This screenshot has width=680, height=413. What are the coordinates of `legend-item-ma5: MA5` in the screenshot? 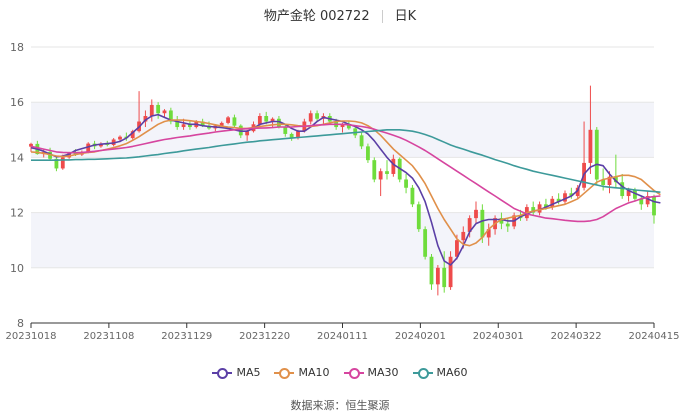 It's located at (236, 372).